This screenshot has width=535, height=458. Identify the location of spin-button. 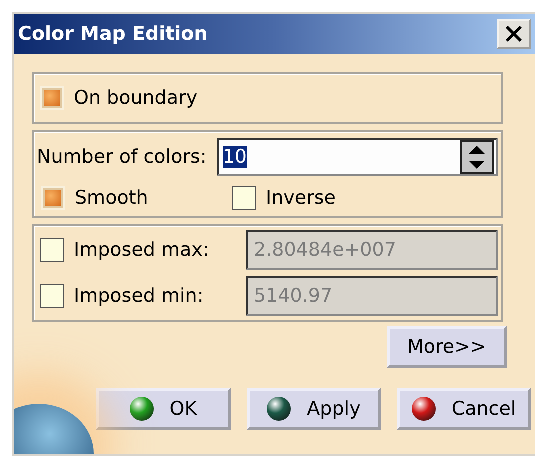
(477, 157).